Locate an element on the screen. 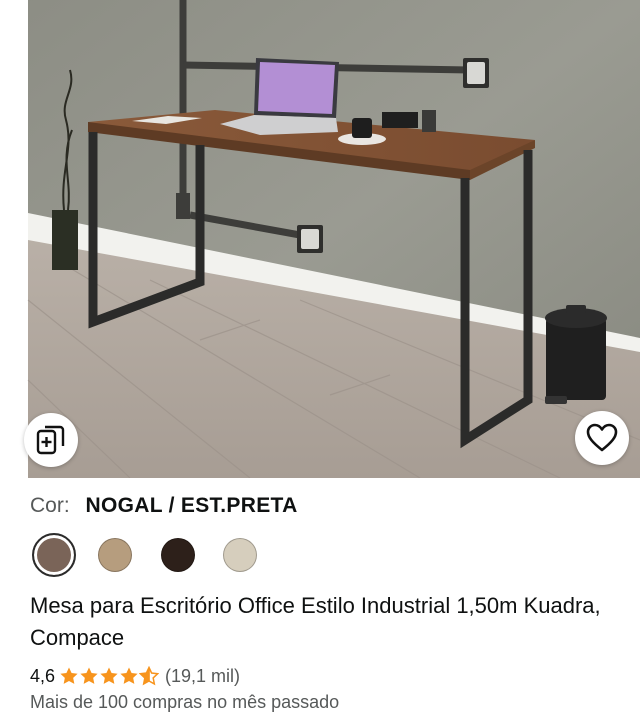 This screenshot has width=640, height=715. swatch-bege is located at coordinates (240, 555).